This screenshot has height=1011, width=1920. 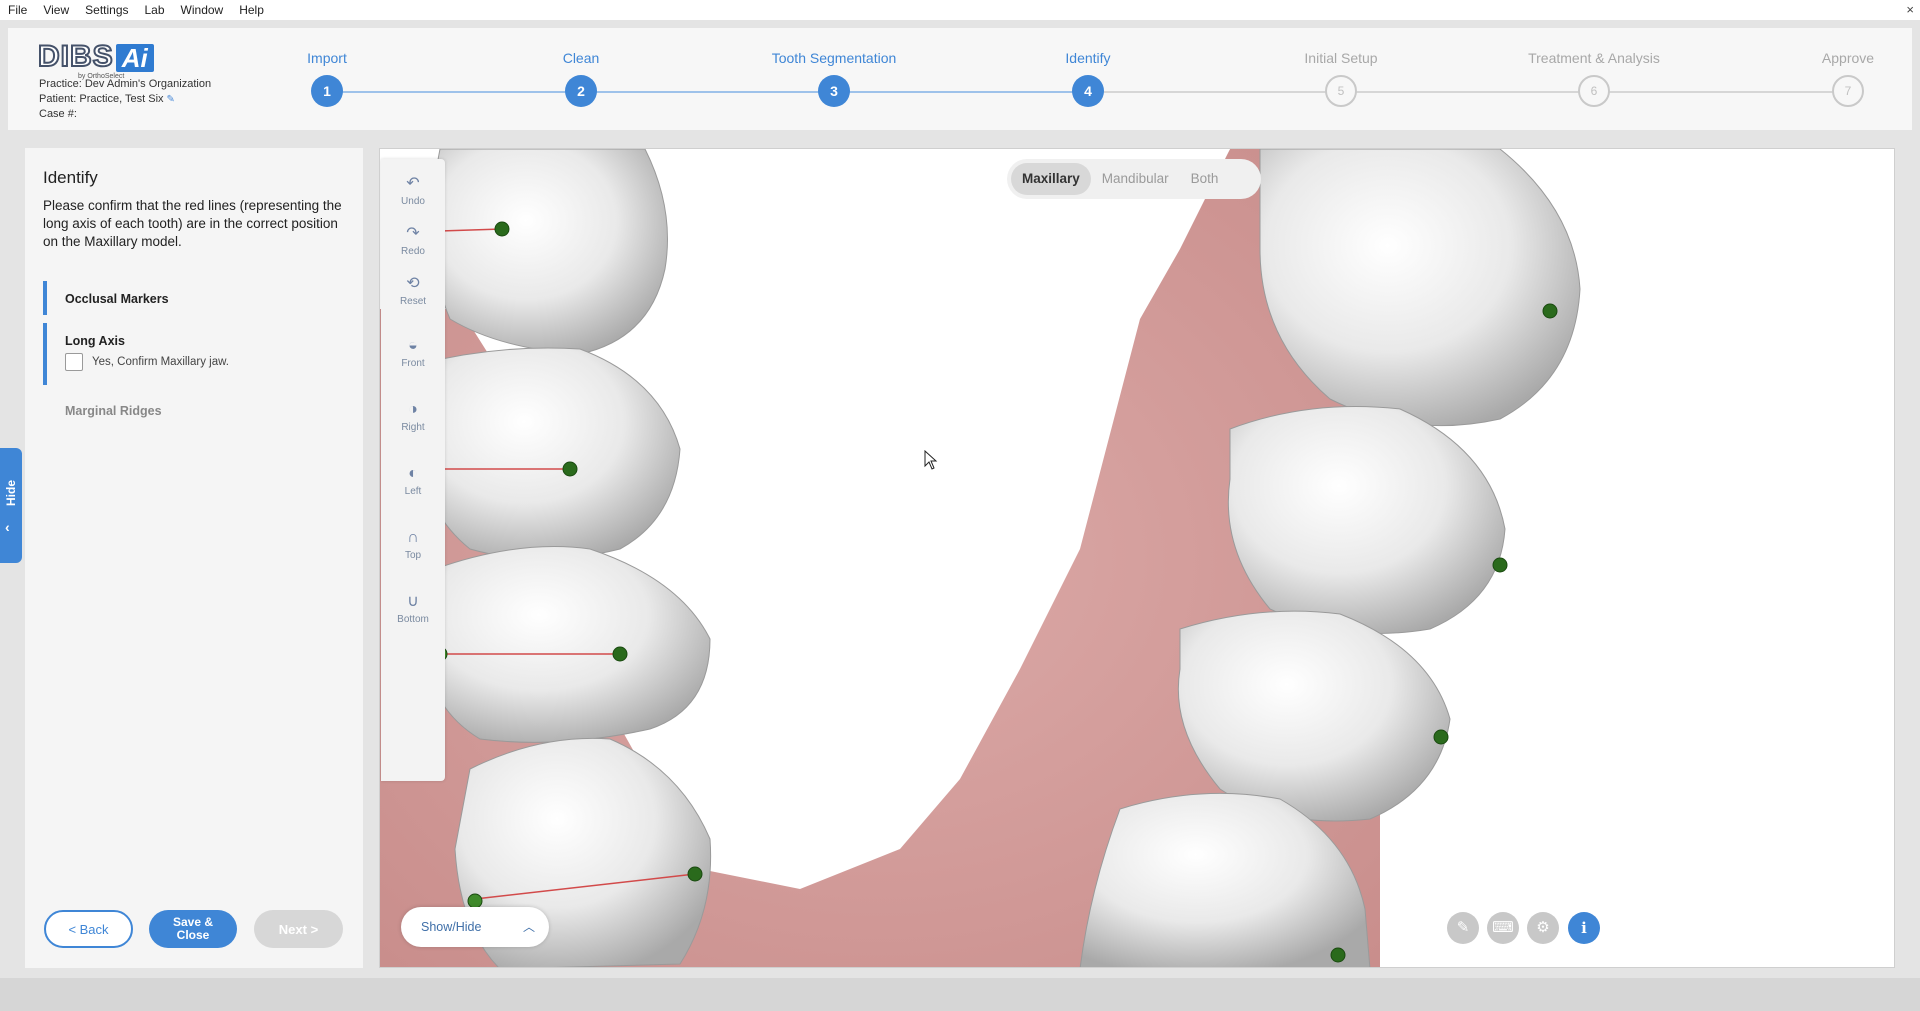 What do you see at coordinates (56, 10) in the screenshot?
I see `menu-view: View` at bounding box center [56, 10].